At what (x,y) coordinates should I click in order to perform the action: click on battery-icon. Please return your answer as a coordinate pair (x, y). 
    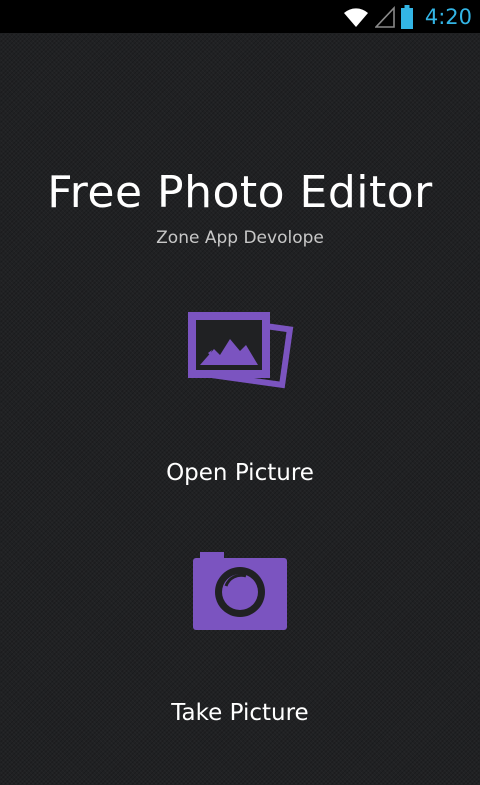
    Looking at the image, I should click on (406, 16).